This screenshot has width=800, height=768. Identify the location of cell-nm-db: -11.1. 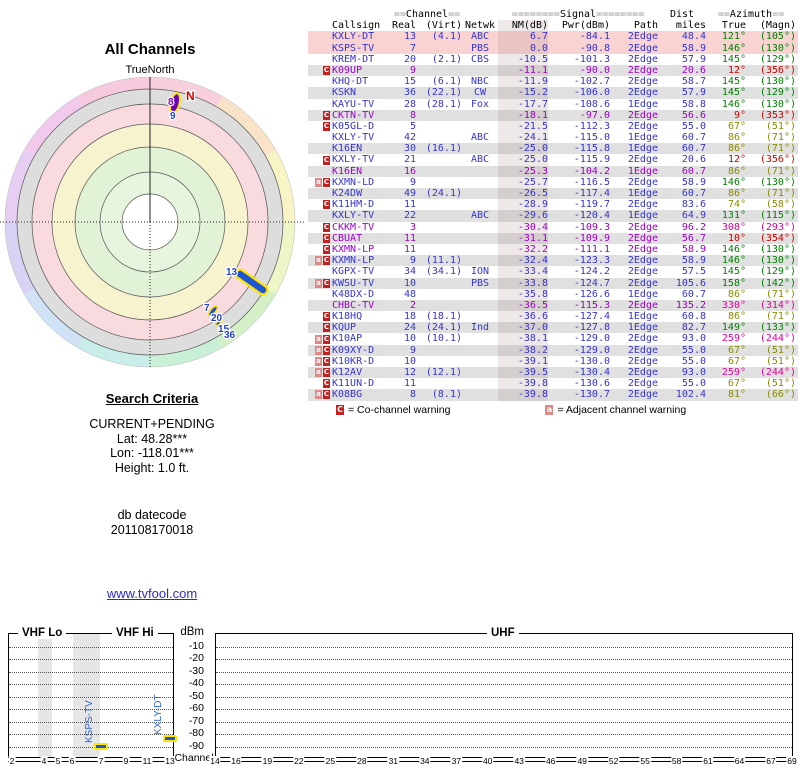
(523, 70).